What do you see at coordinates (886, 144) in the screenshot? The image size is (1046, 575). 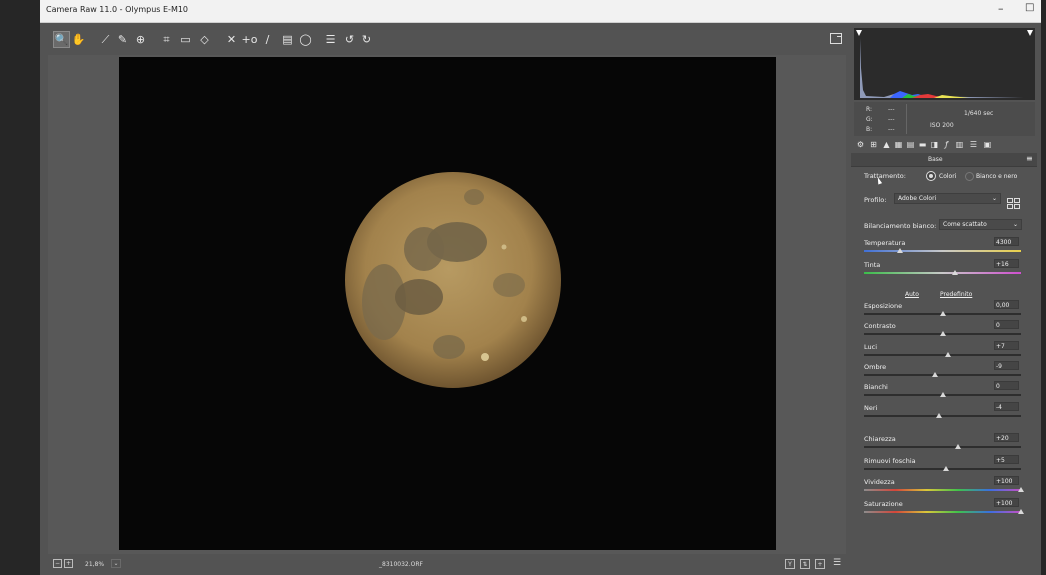 I see `tab-detail: ▲` at bounding box center [886, 144].